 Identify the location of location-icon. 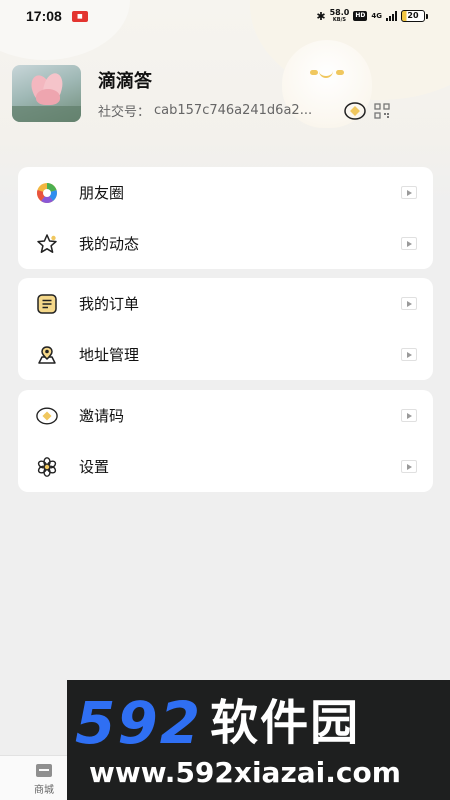
(47, 355).